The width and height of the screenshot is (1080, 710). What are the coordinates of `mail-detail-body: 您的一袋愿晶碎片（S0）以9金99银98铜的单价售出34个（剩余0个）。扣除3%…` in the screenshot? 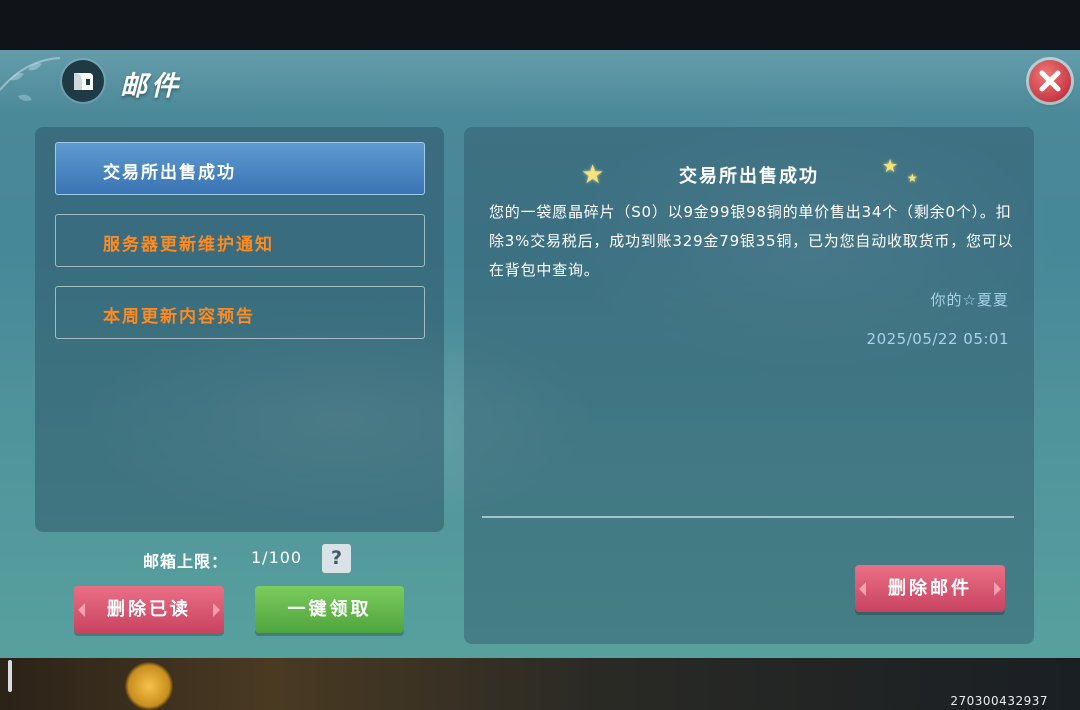 It's located at (751, 241).